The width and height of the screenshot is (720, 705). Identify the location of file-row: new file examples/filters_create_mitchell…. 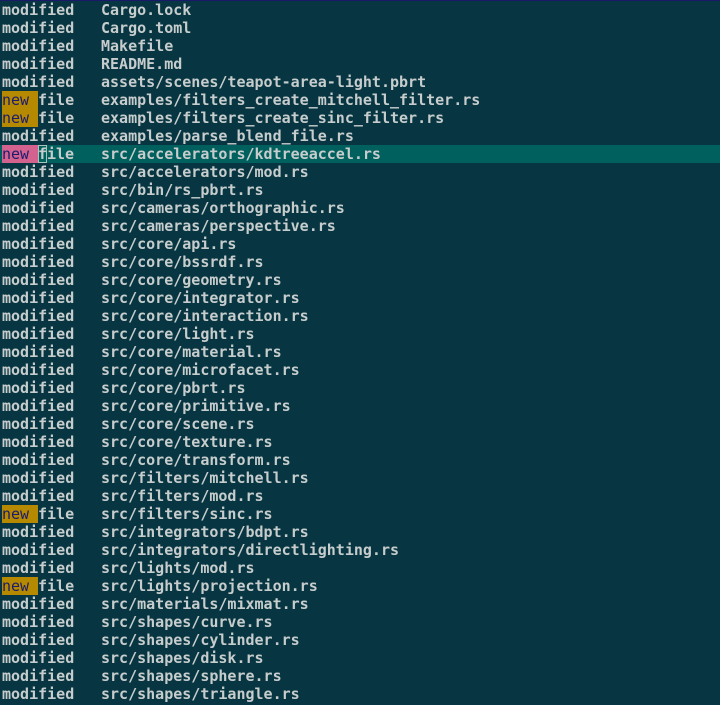
(361, 100).